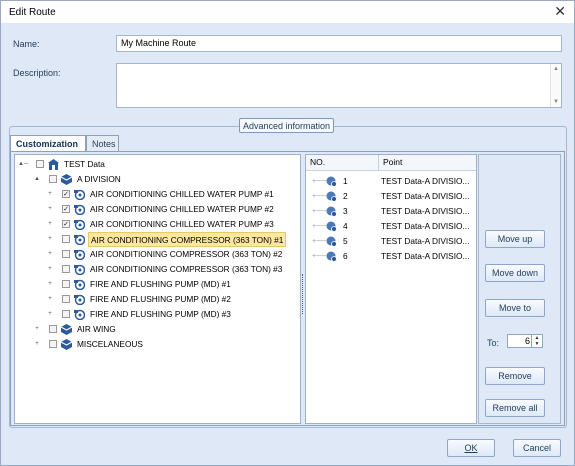 The height and width of the screenshot is (466, 575). What do you see at coordinates (159, 43) in the screenshot?
I see `name-value: My Machine Route` at bounding box center [159, 43].